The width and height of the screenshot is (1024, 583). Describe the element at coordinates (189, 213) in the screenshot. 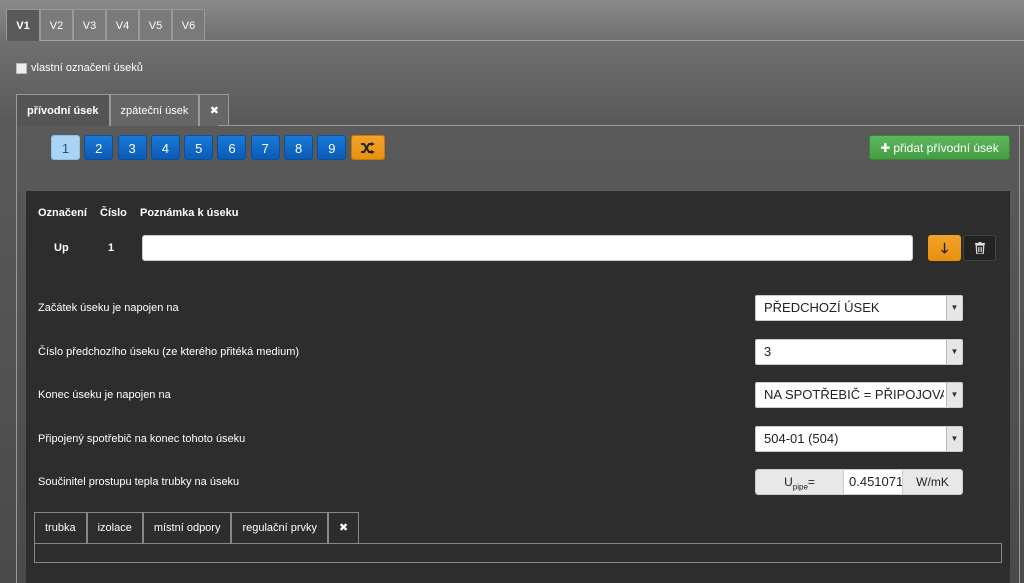

I see `column-header-note: Poznámka k úseku` at that location.